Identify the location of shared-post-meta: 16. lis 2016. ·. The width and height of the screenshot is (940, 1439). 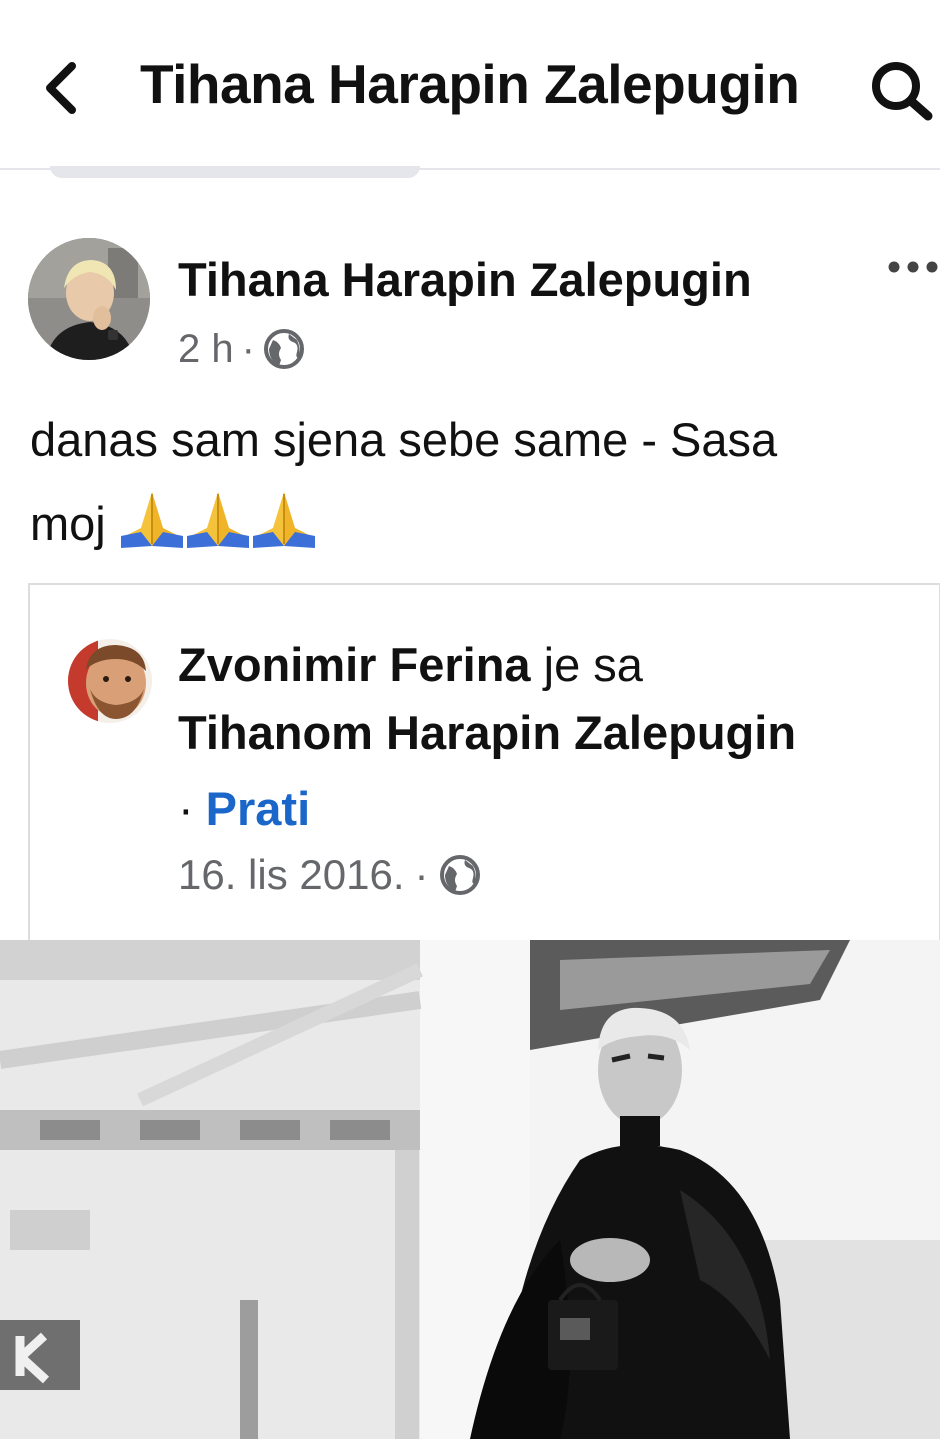
(329, 875).